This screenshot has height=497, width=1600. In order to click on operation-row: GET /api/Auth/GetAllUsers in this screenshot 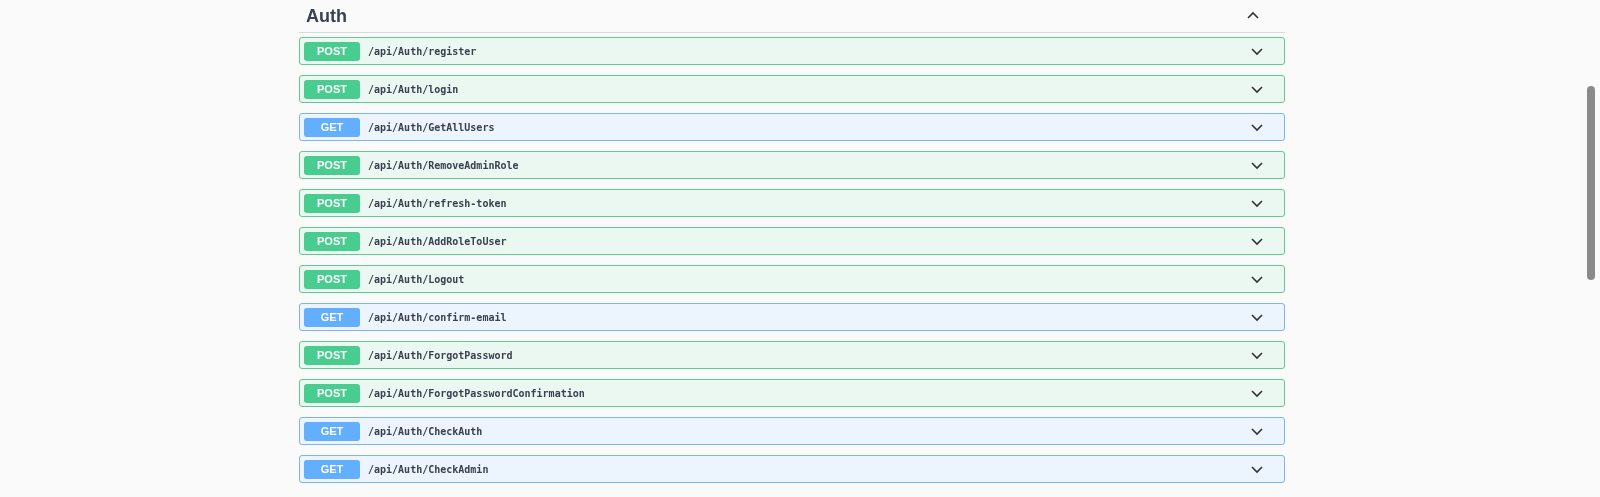, I will do `click(792, 127)`.